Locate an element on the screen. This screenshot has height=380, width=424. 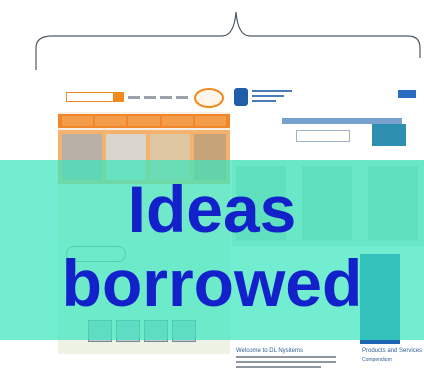
overlay-line-1: Ideas is located at coordinates (212, 209).